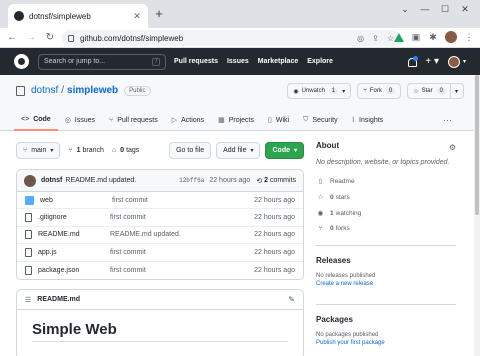  What do you see at coordinates (162, 299) in the screenshot?
I see `readme-filename: README.md` at bounding box center [162, 299].